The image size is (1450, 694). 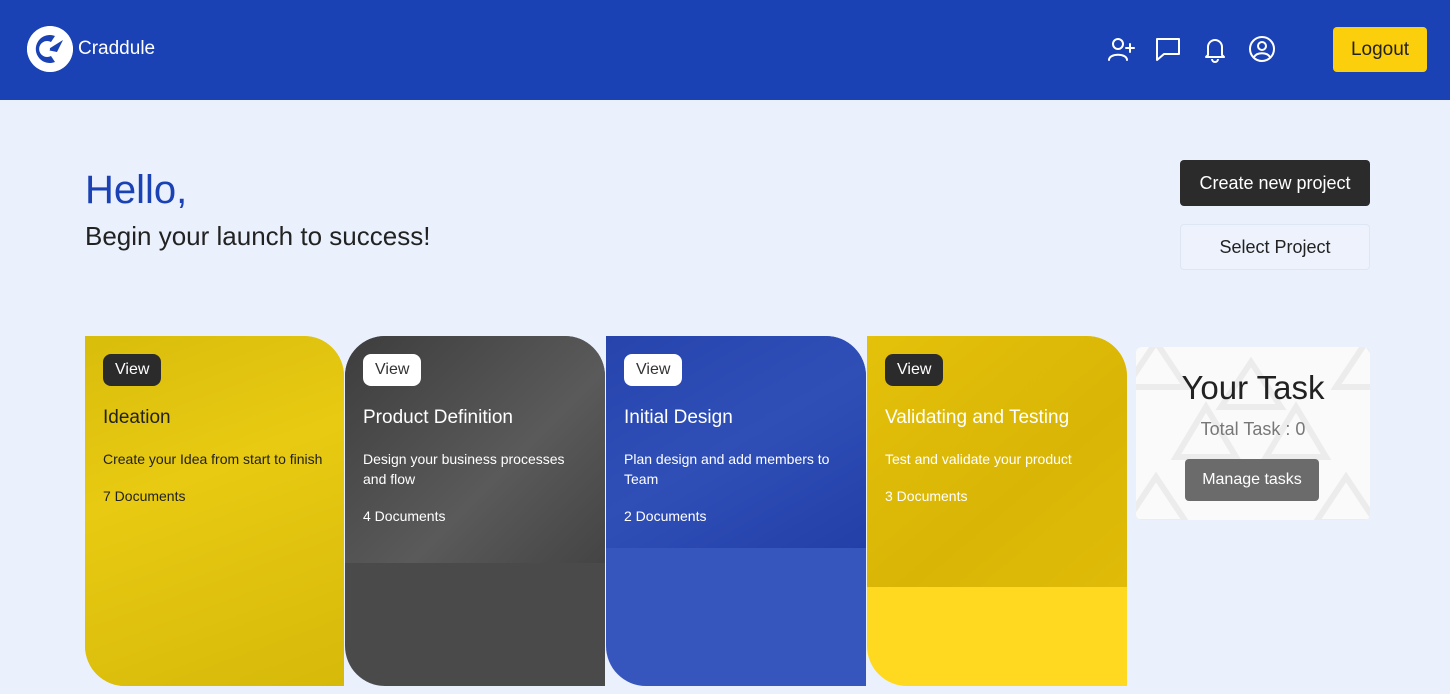 I want to click on card-documents: 2 Documents, so click(x=665, y=516).